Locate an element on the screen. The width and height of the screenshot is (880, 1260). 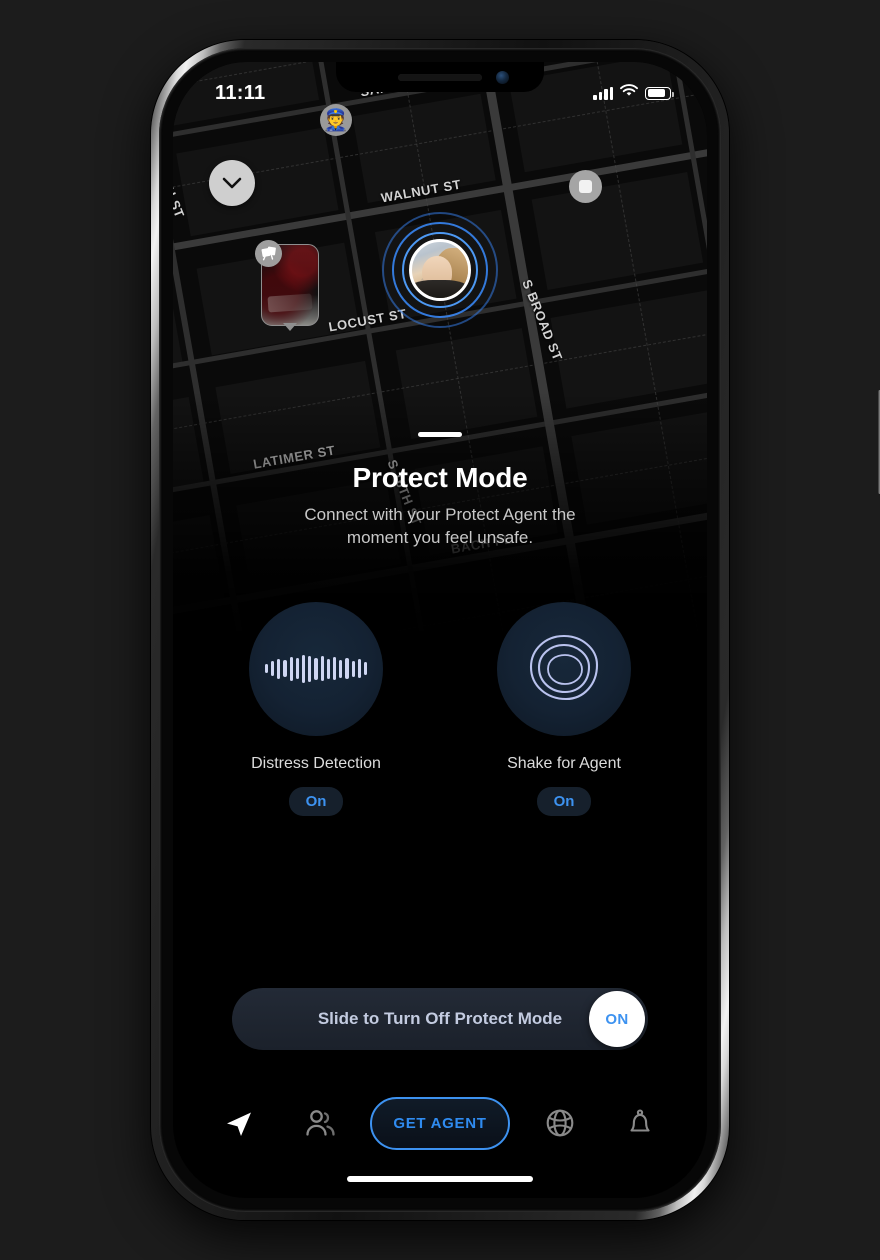
tab-circles is located at coordinates (320, 1123).